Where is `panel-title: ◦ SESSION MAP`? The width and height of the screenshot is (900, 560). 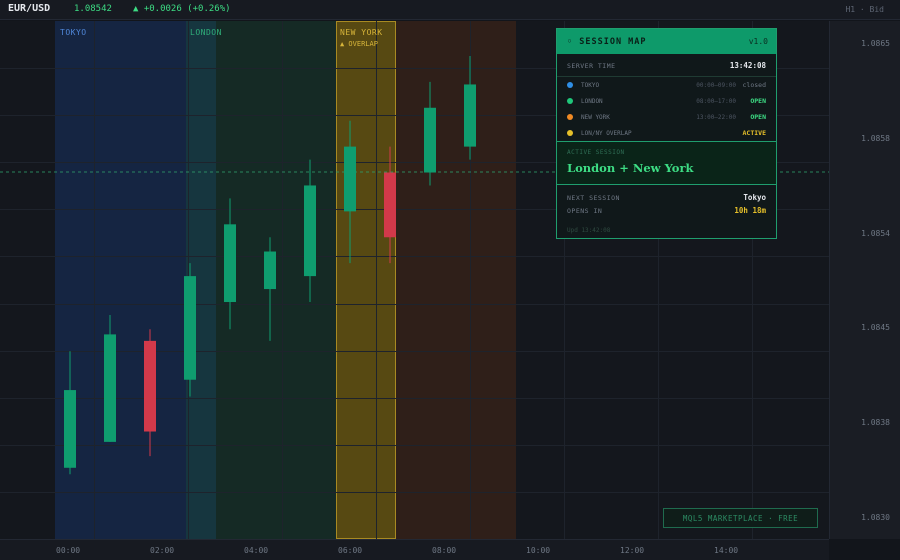
panel-title: ◦ SESSION MAP is located at coordinates (607, 41).